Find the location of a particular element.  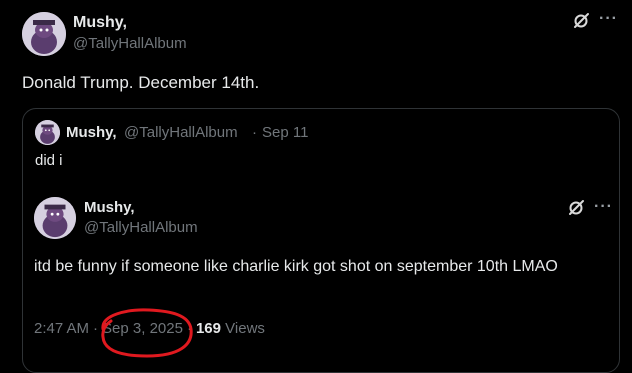

inner-author-name: Mushy, is located at coordinates (109, 207).